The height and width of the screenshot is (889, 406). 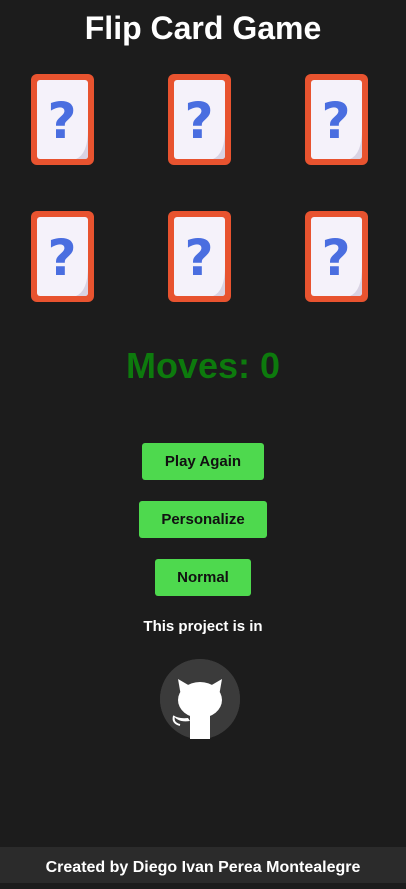 I want to click on card-3: ?, so click(x=336, y=119).